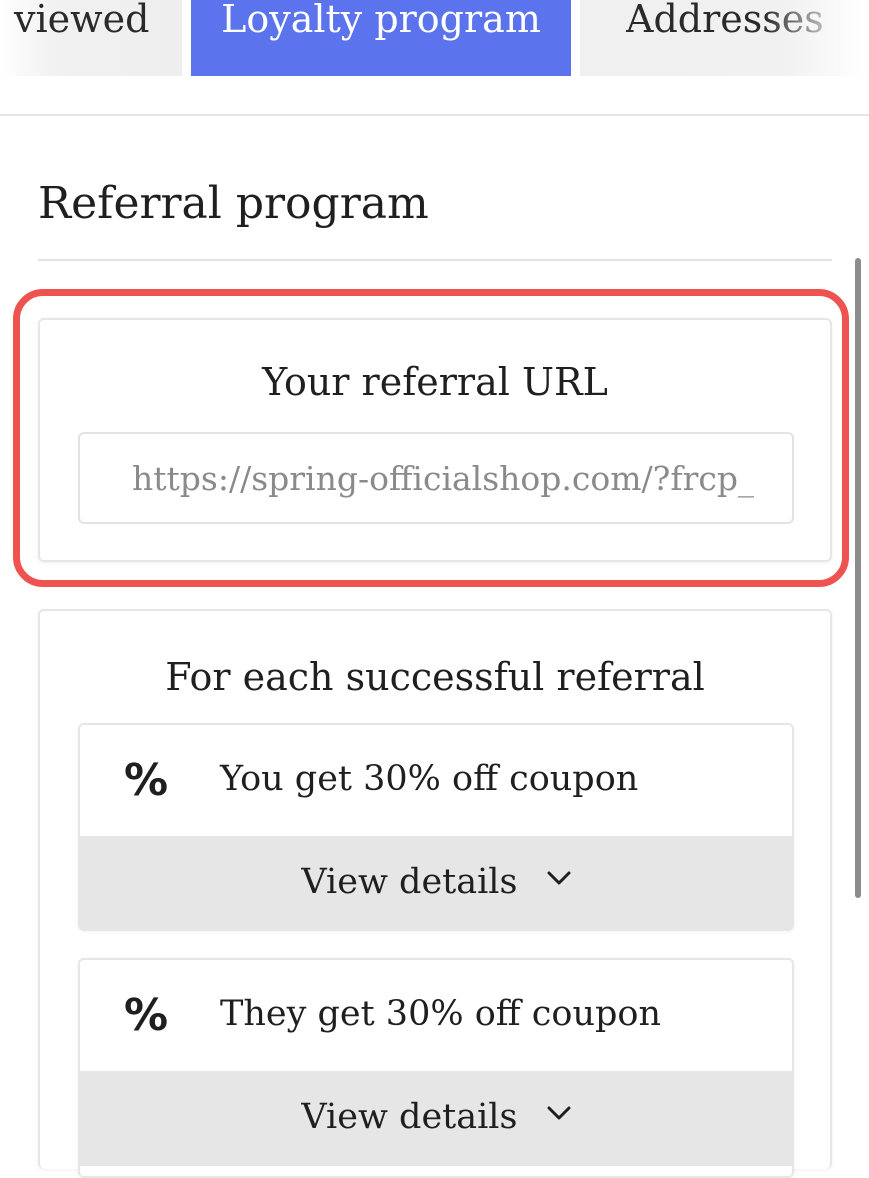 The image size is (869, 1178). I want to click on benefit-text: They get 30% off coupon, so click(441, 1014).